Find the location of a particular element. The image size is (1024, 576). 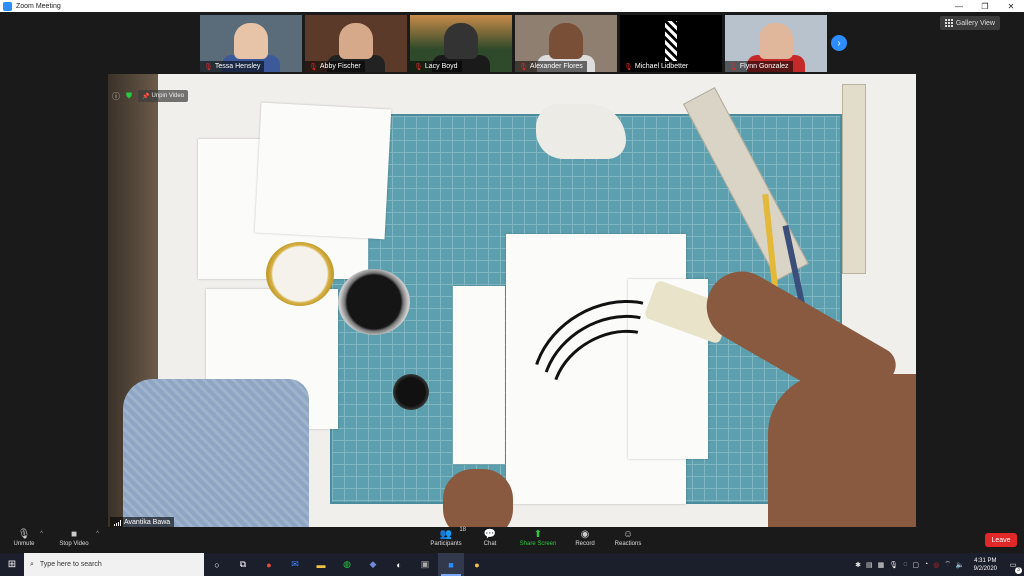

tray-app-icon: ◎ is located at coordinates (936, 565).